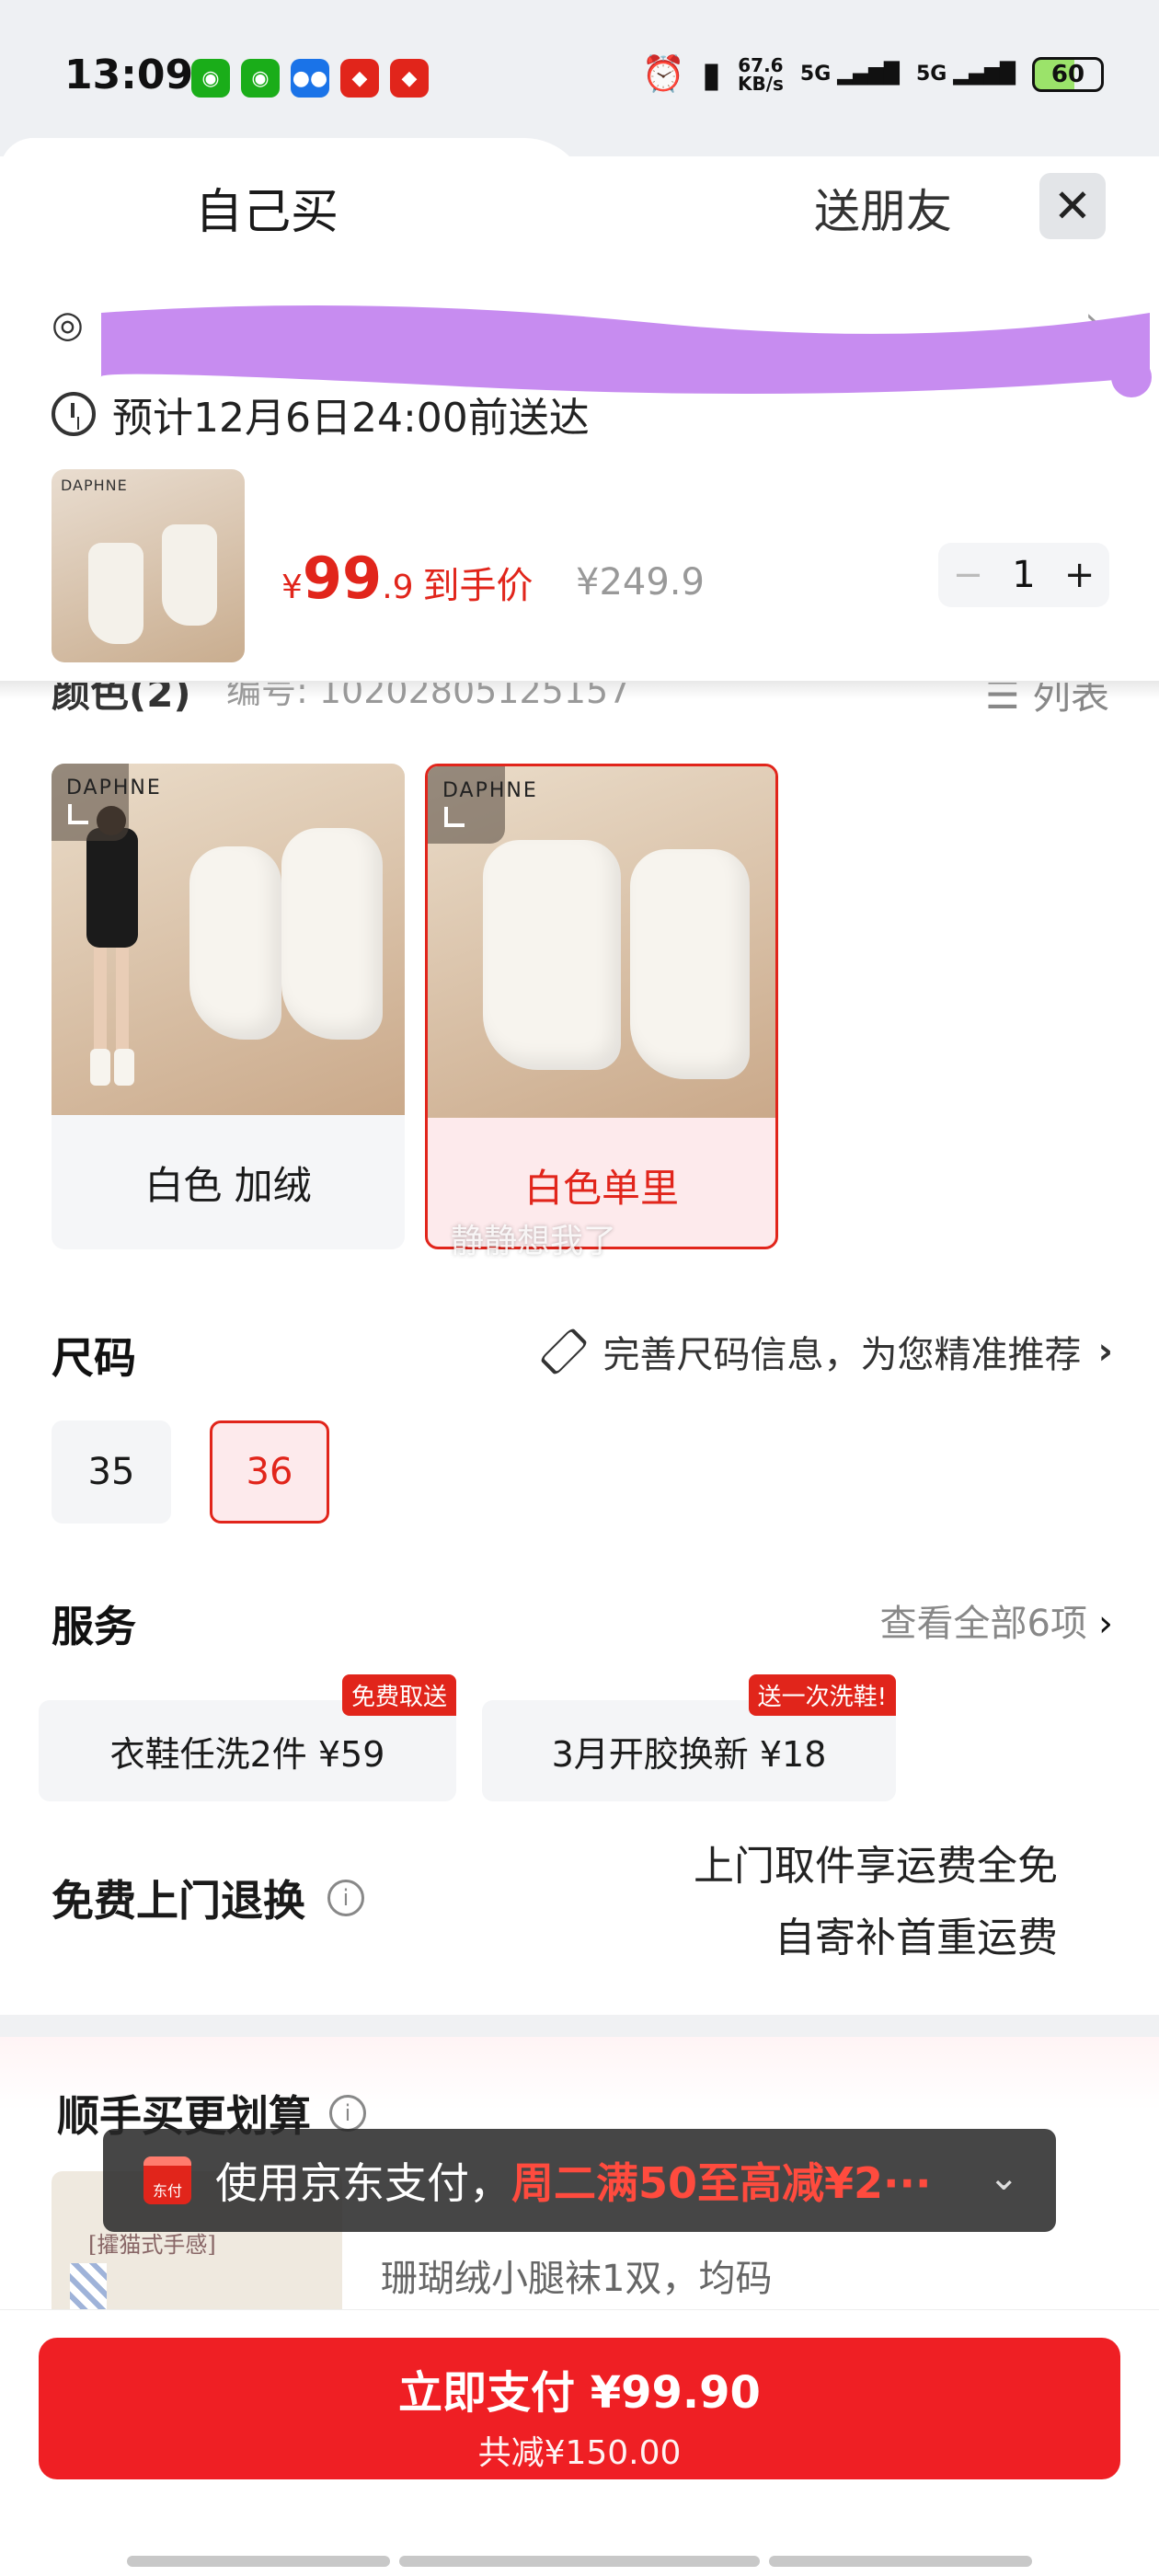  I want to click on chevron-down-icon: ⌄, so click(1003, 2177).